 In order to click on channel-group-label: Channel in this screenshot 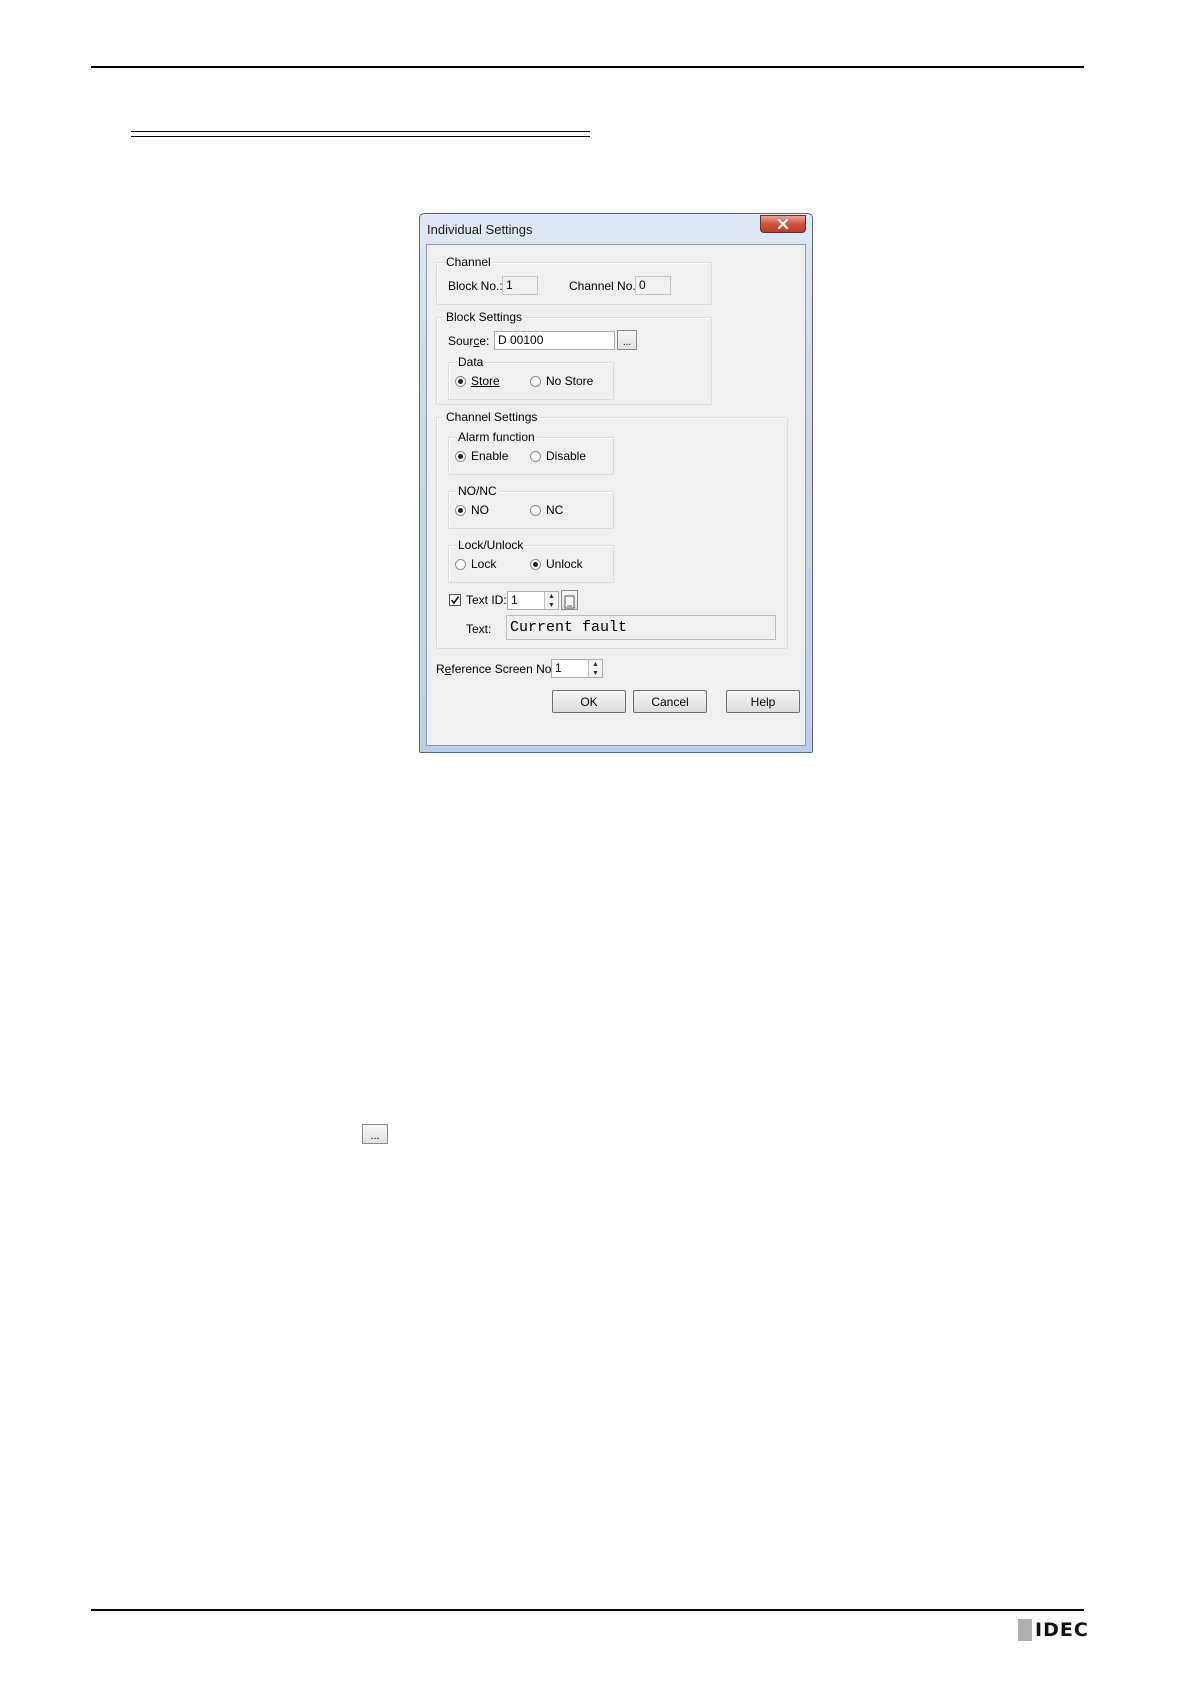, I will do `click(468, 262)`.